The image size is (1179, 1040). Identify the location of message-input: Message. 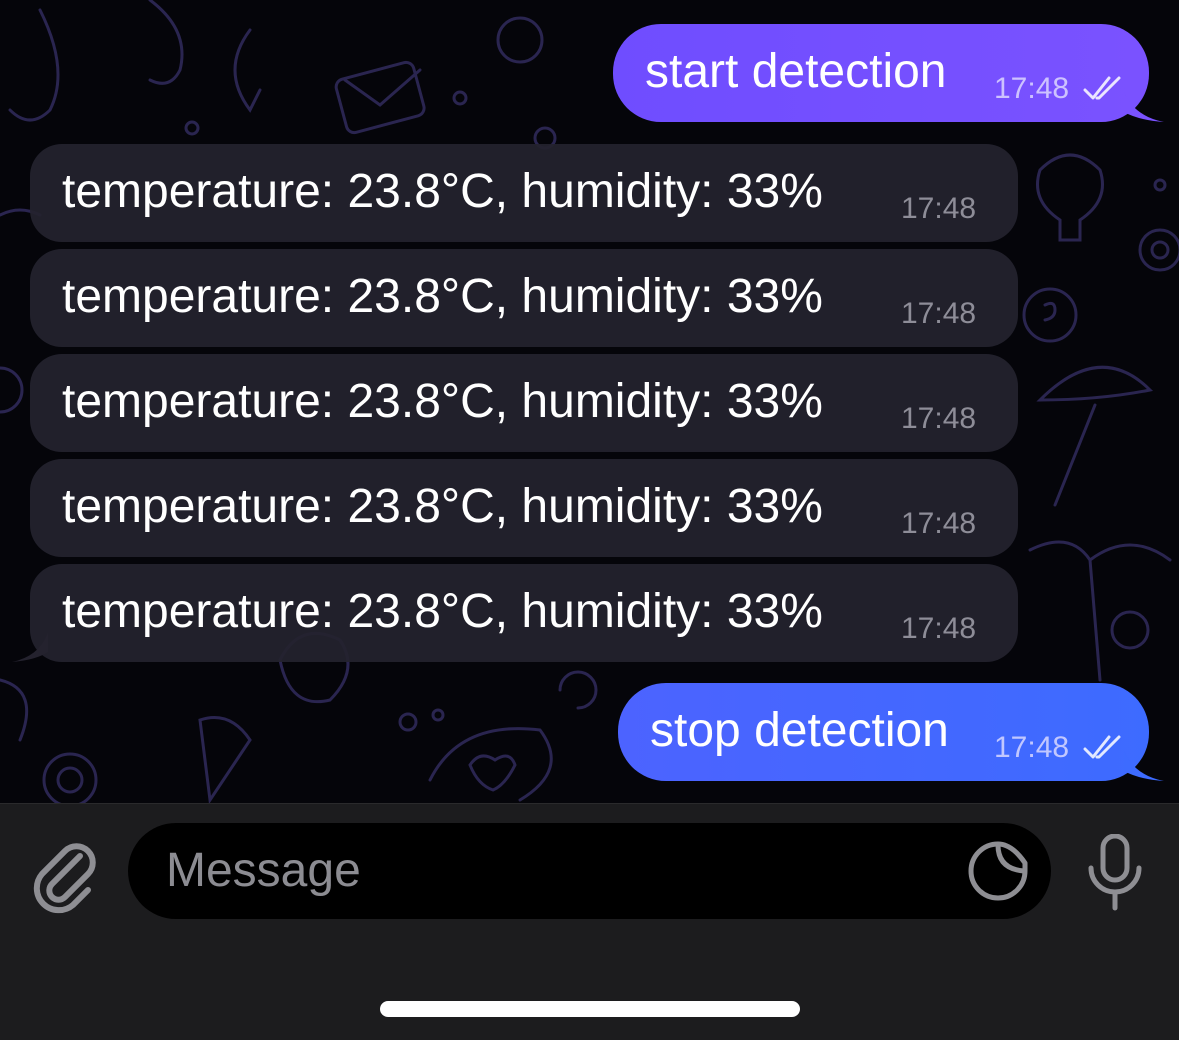
(589, 871).